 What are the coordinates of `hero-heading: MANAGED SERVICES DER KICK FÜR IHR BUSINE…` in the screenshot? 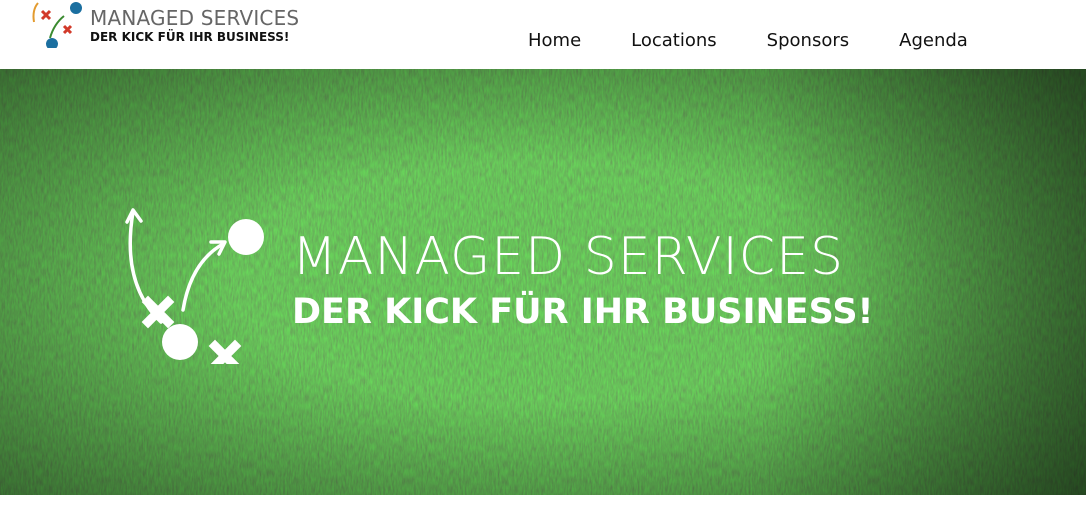 It's located at (582, 280).